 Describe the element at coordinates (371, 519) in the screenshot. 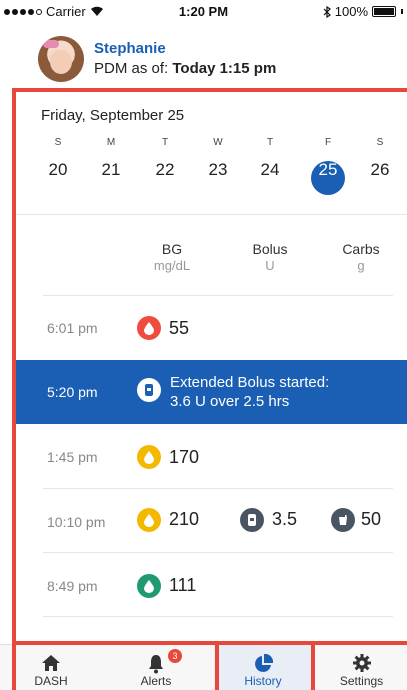

I see `carbs-value: 50` at that location.